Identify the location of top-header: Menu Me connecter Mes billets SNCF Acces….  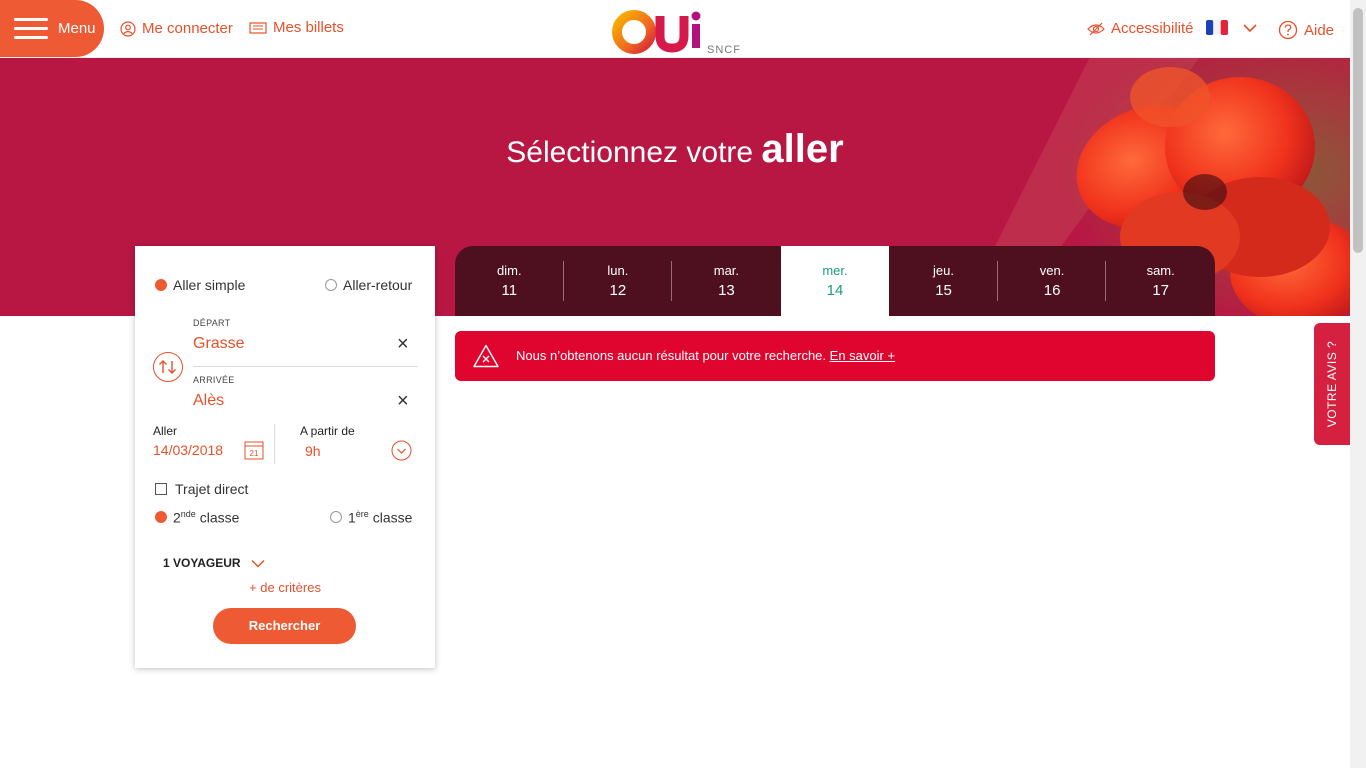
(675, 29).